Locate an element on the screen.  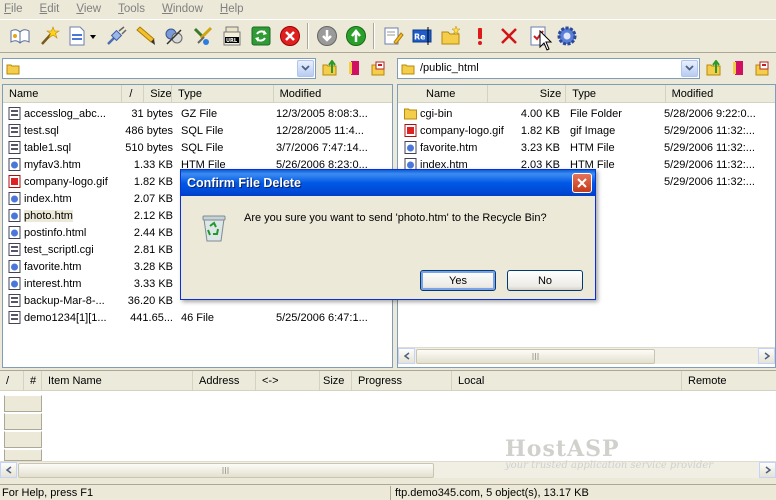
local-header: Name / Size Type Modified is located at coordinates (197, 94).